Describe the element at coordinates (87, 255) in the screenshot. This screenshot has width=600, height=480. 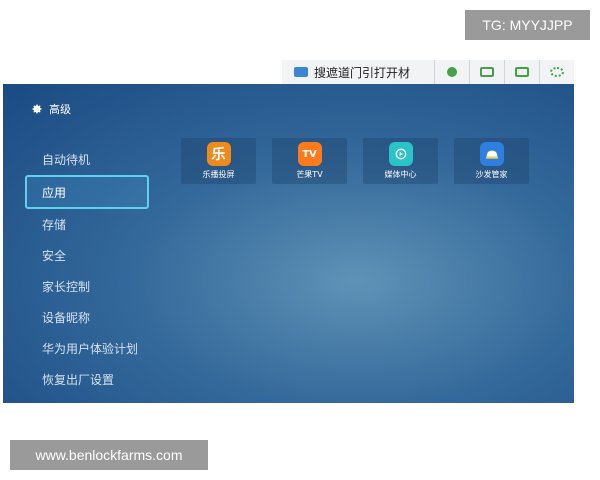
I see `menu-item-security: 安全` at that location.